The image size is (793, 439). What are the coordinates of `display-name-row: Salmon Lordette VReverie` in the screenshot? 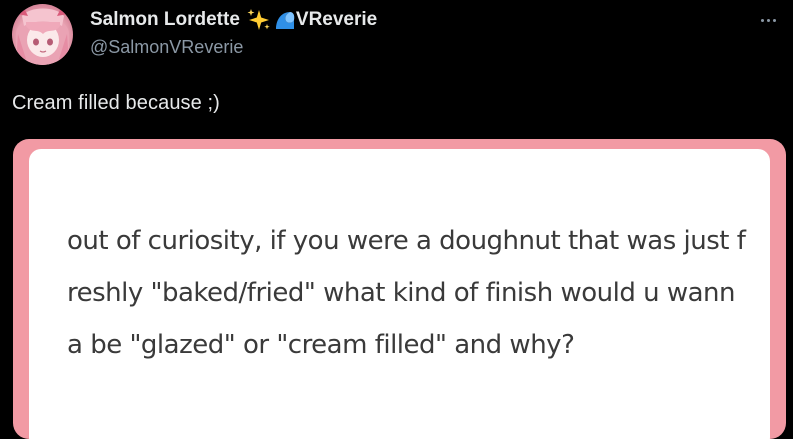 It's located at (411, 20).